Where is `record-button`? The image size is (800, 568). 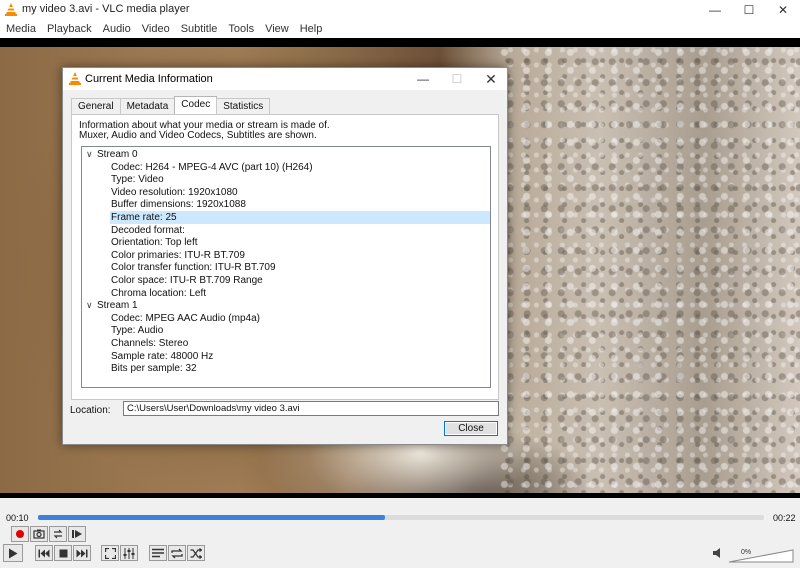 record-button is located at coordinates (20, 534).